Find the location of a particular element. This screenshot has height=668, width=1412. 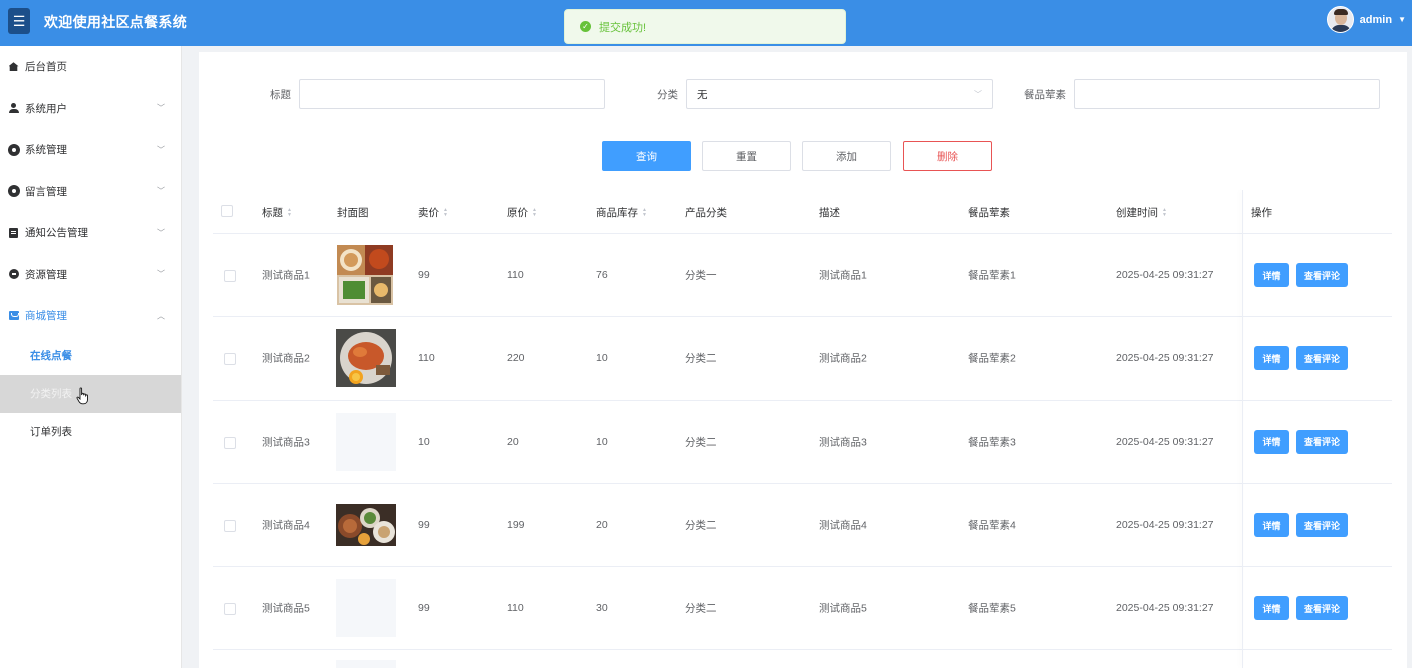

sidebar-item-label: 资源管理 is located at coordinates (46, 274).